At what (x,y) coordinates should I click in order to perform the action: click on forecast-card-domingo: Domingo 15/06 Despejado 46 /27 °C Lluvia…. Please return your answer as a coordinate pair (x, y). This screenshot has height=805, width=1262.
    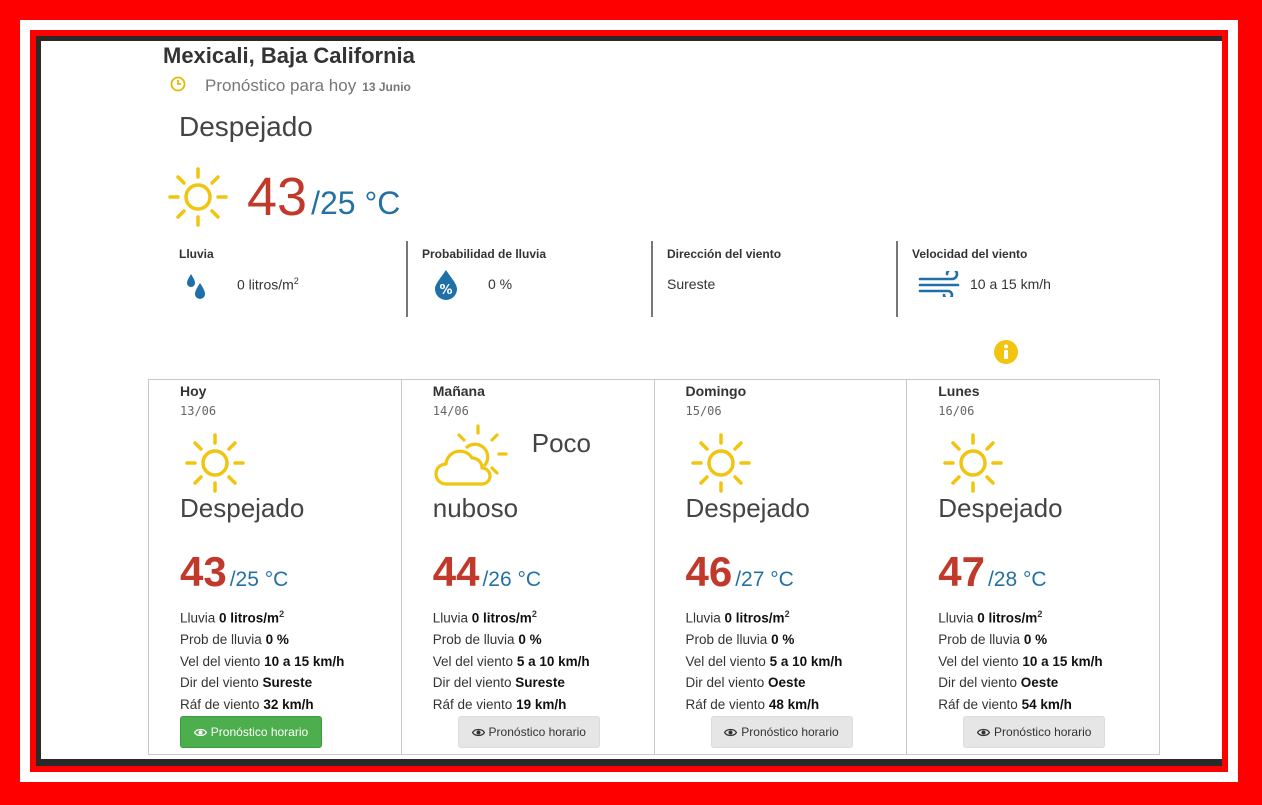
    Looking at the image, I should click on (780, 567).